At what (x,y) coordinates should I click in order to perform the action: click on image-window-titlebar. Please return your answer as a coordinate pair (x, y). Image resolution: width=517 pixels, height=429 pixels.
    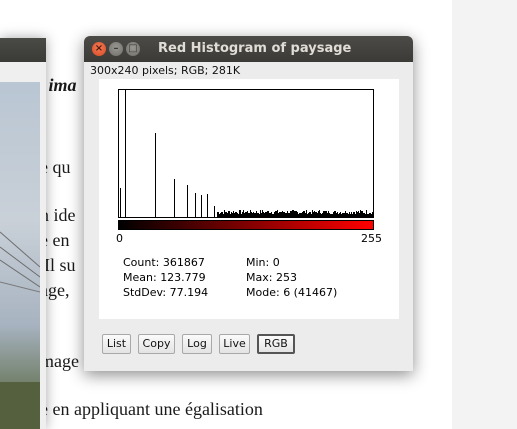
    Looking at the image, I should click on (23, 50).